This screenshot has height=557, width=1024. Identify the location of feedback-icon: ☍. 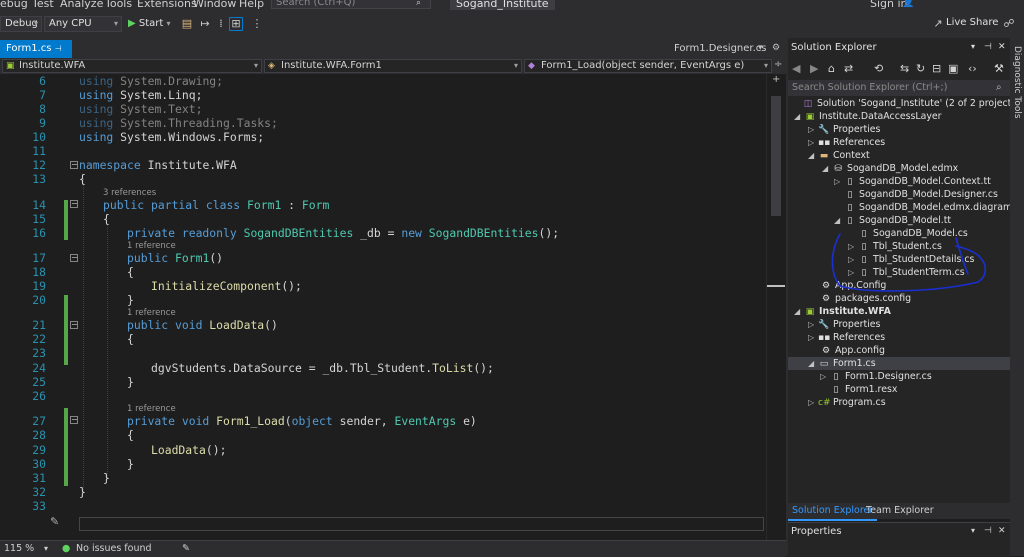
(1009, 24).